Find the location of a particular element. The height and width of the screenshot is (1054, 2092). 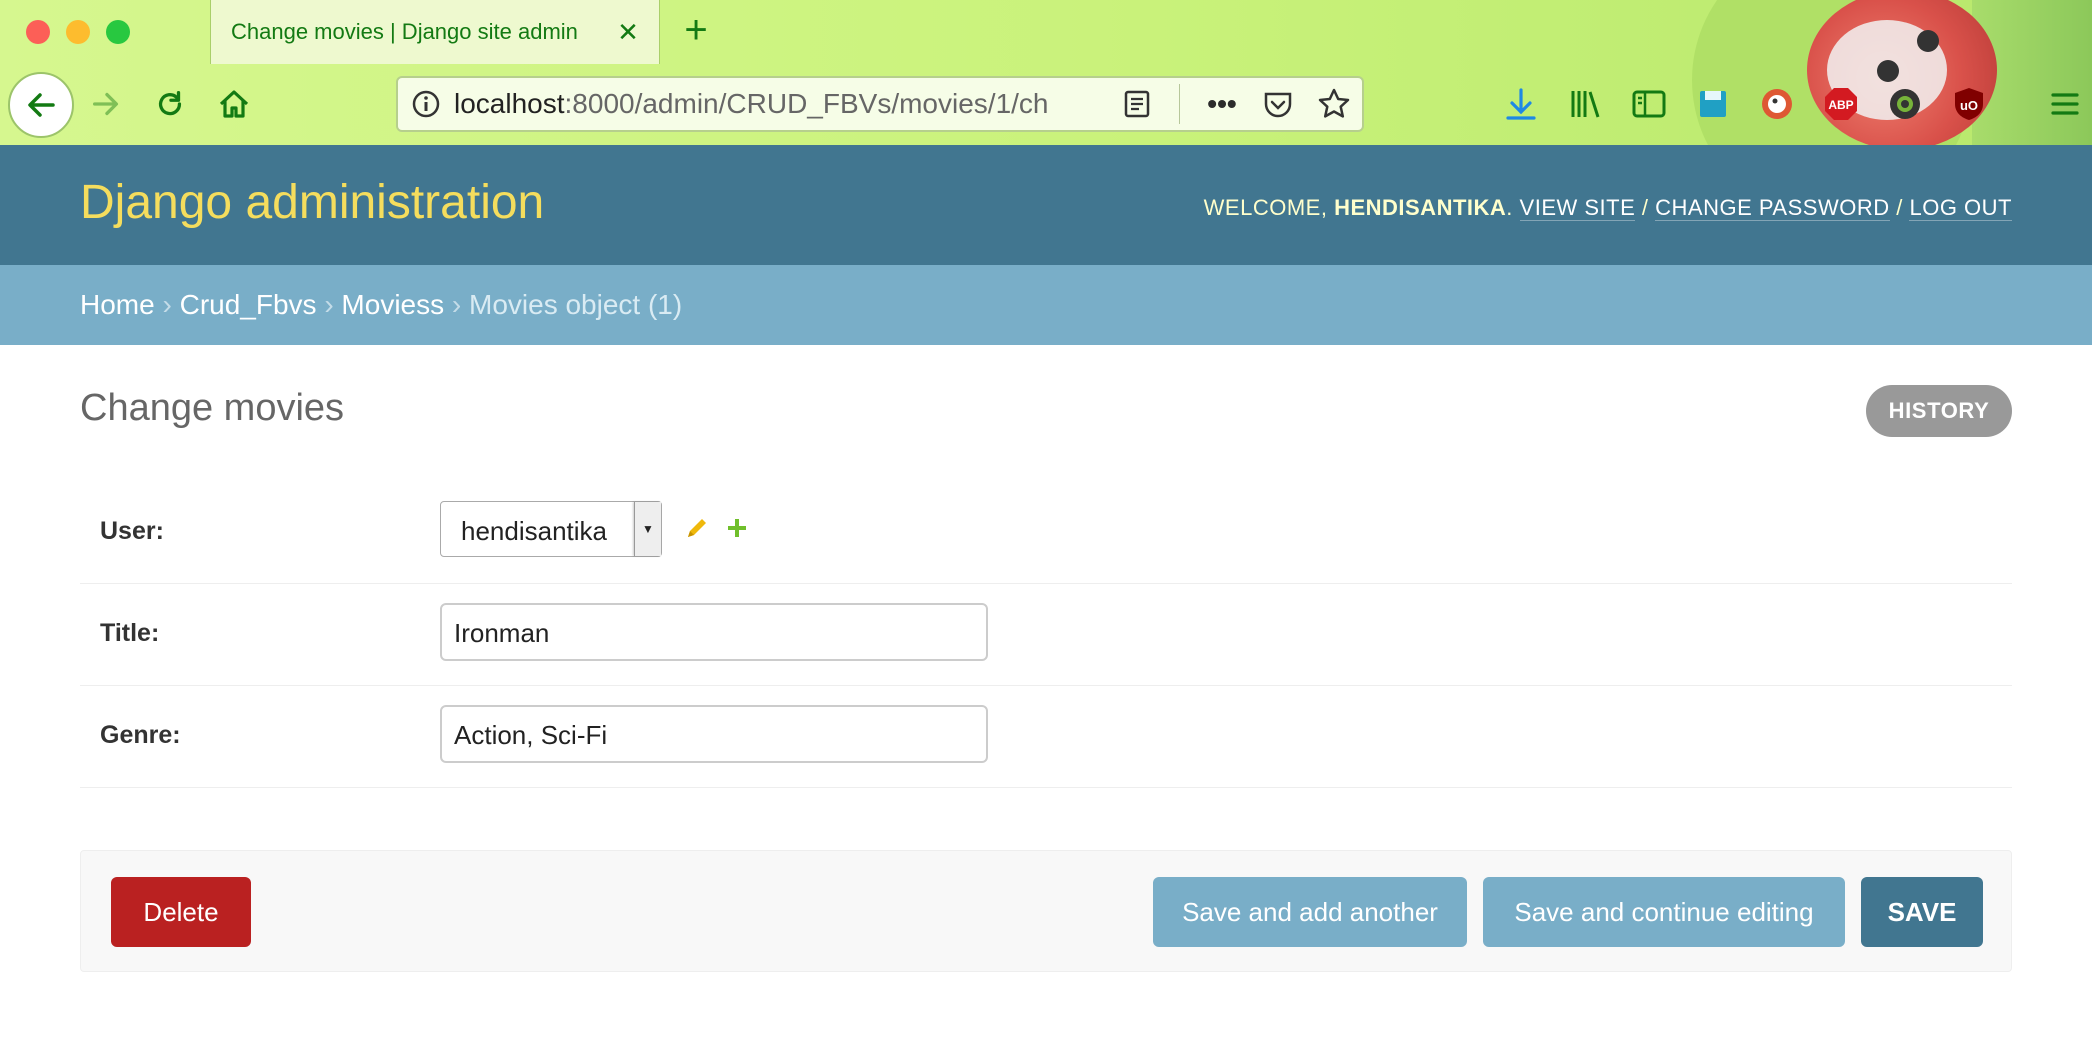

sep is located at coordinates (2017, 104).